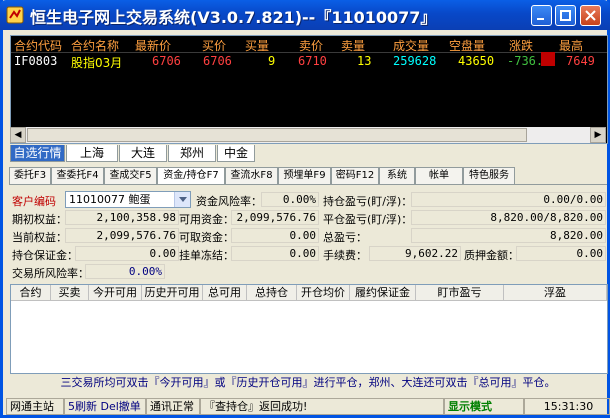 This screenshot has height=418, width=610. I want to click on status-site: 网通主站, so click(35, 406).